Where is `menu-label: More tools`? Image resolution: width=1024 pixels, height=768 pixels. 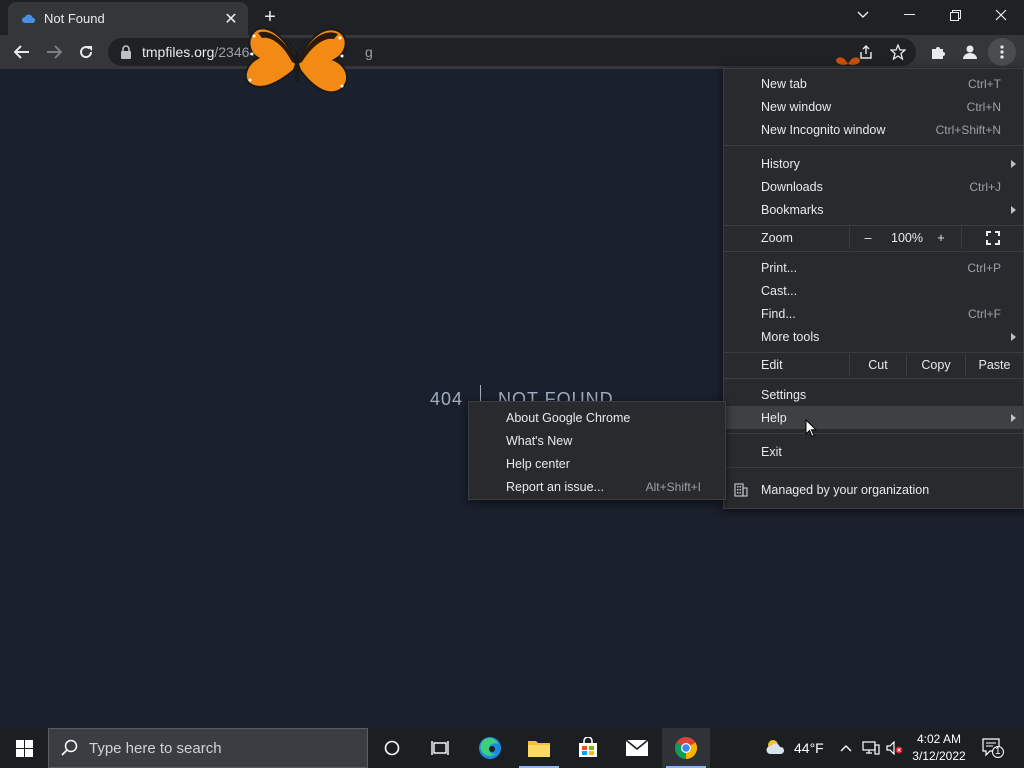 menu-label: More tools is located at coordinates (790, 336).